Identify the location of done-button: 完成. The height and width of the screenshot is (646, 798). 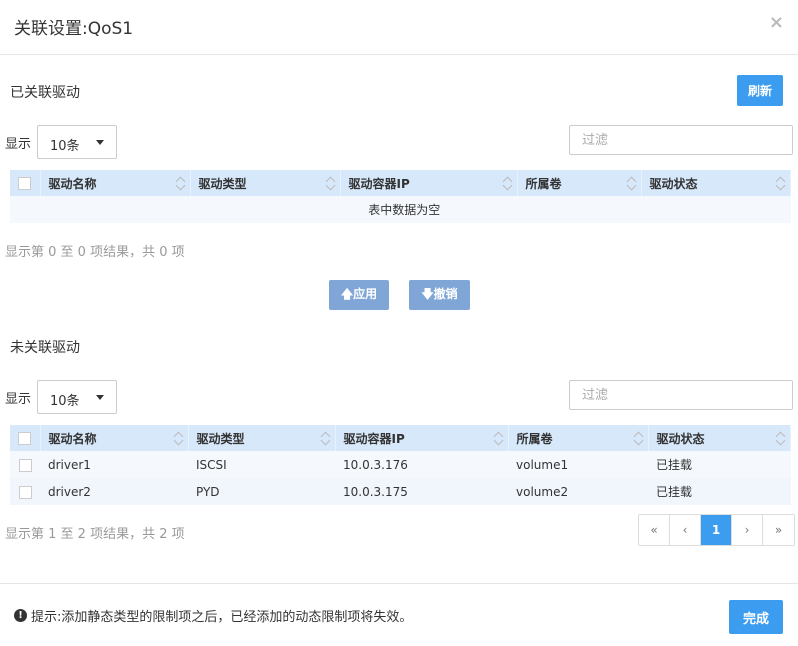
(756, 617).